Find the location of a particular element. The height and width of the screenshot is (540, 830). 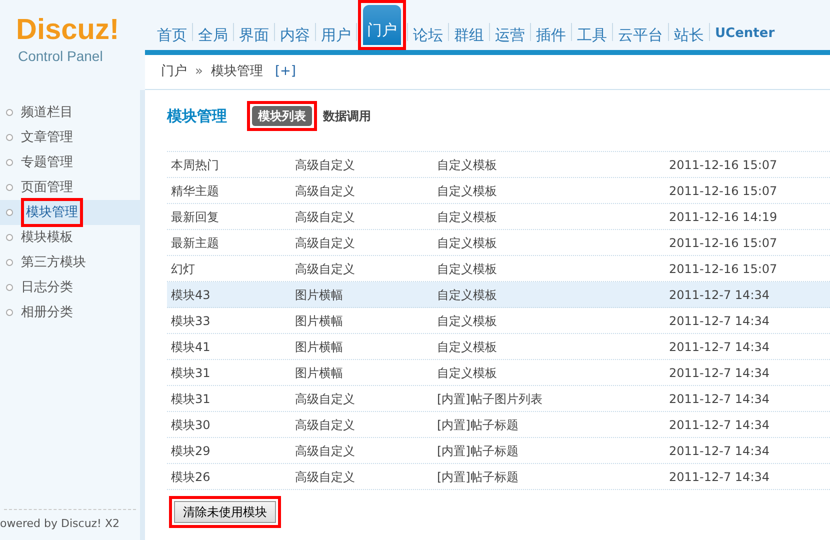

breadcrumb-link: 门户 is located at coordinates (174, 72).